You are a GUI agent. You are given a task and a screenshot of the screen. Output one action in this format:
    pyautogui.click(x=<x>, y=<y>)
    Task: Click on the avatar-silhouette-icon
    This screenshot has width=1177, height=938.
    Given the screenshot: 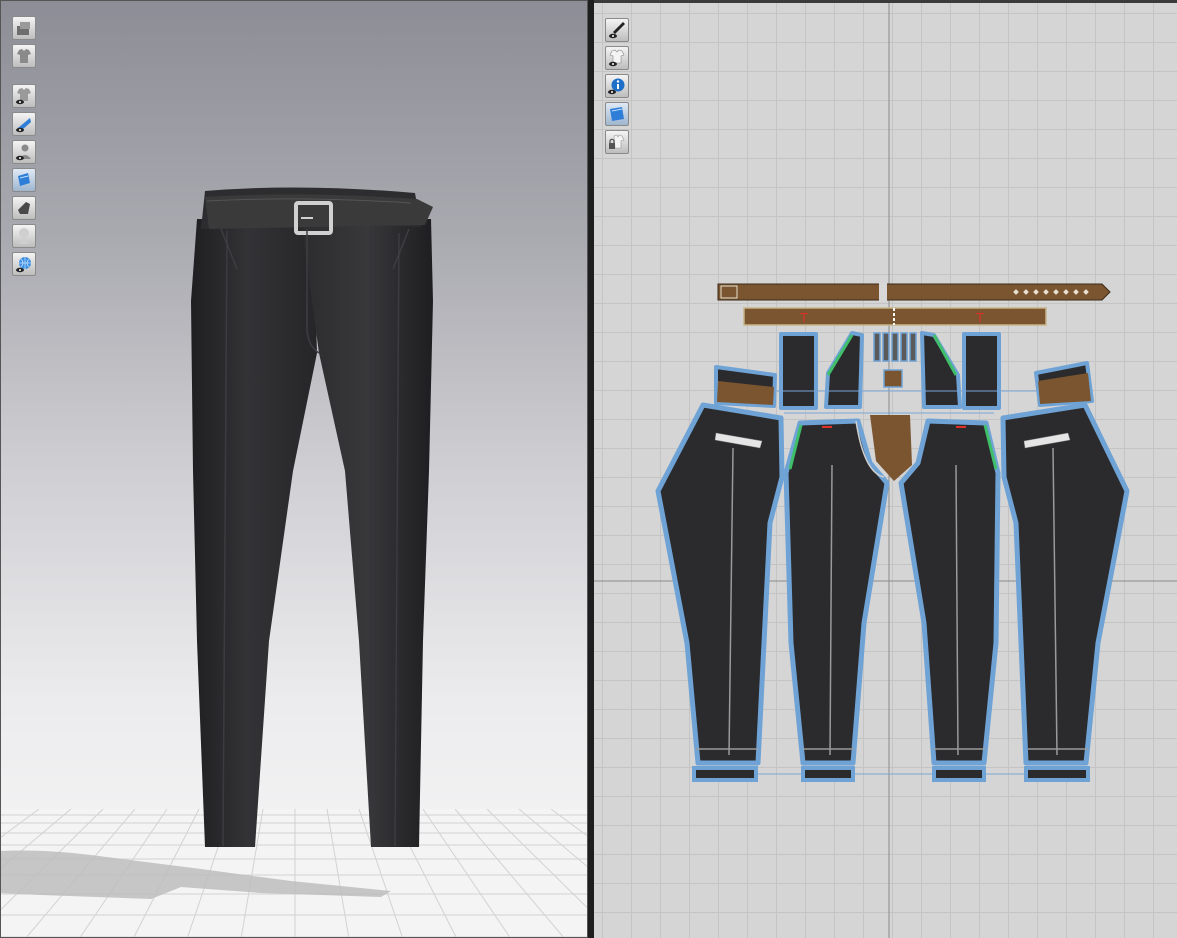 What is the action you would take?
    pyautogui.click(x=24, y=236)
    